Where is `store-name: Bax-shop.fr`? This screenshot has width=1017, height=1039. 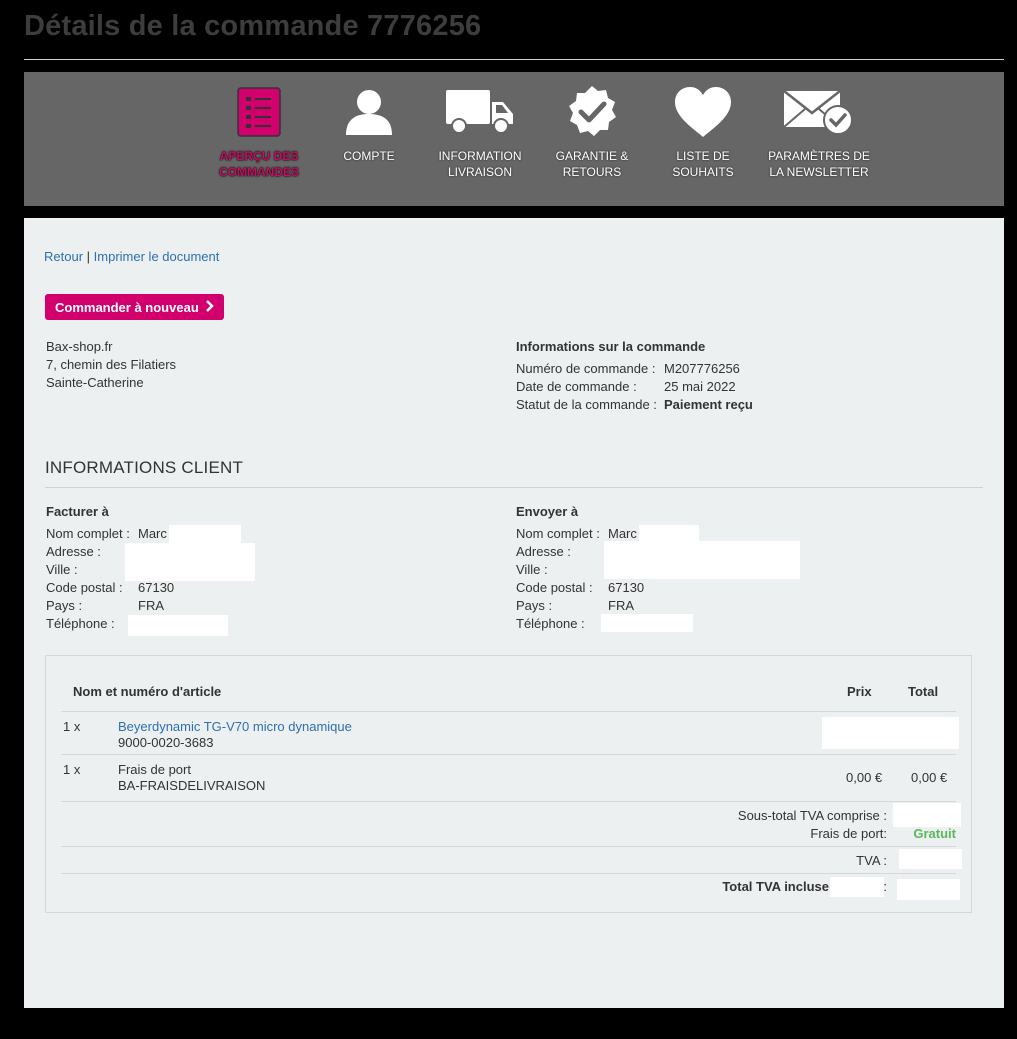 store-name: Bax-shop.fr is located at coordinates (79, 346).